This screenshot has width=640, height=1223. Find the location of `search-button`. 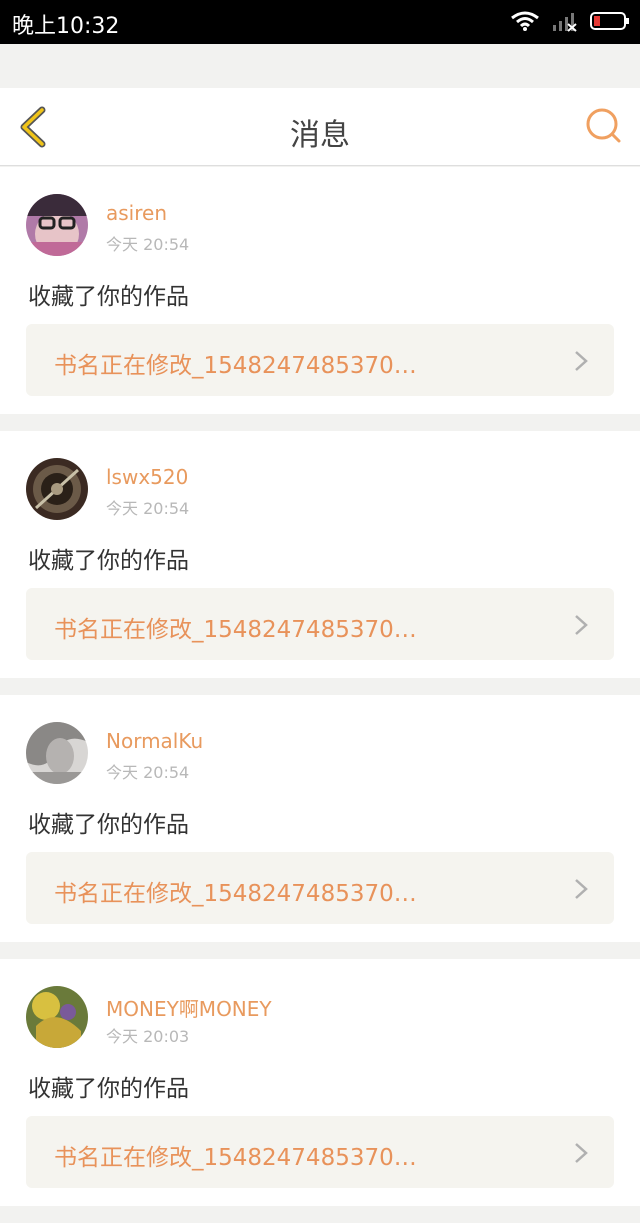

search-button is located at coordinates (604, 126).